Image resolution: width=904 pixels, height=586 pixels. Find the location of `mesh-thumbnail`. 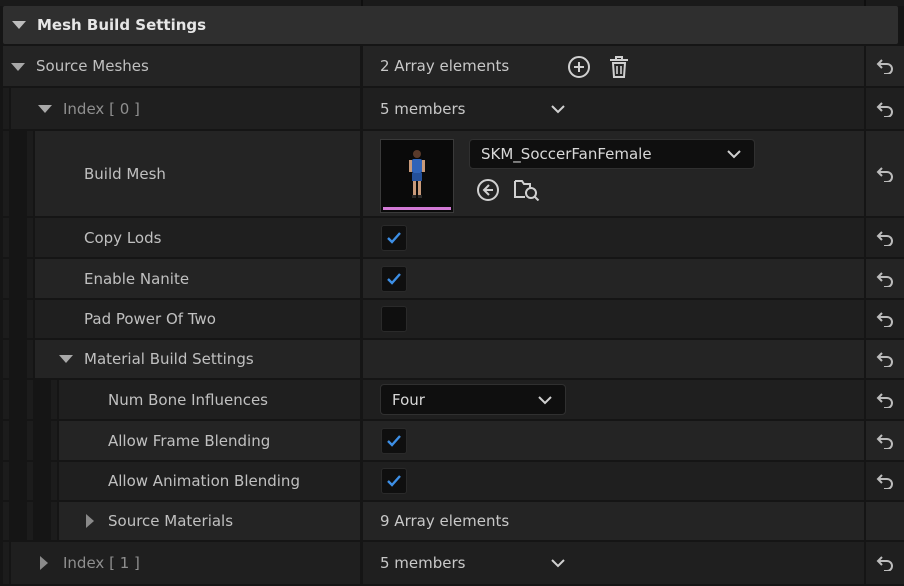

mesh-thumbnail is located at coordinates (417, 176).